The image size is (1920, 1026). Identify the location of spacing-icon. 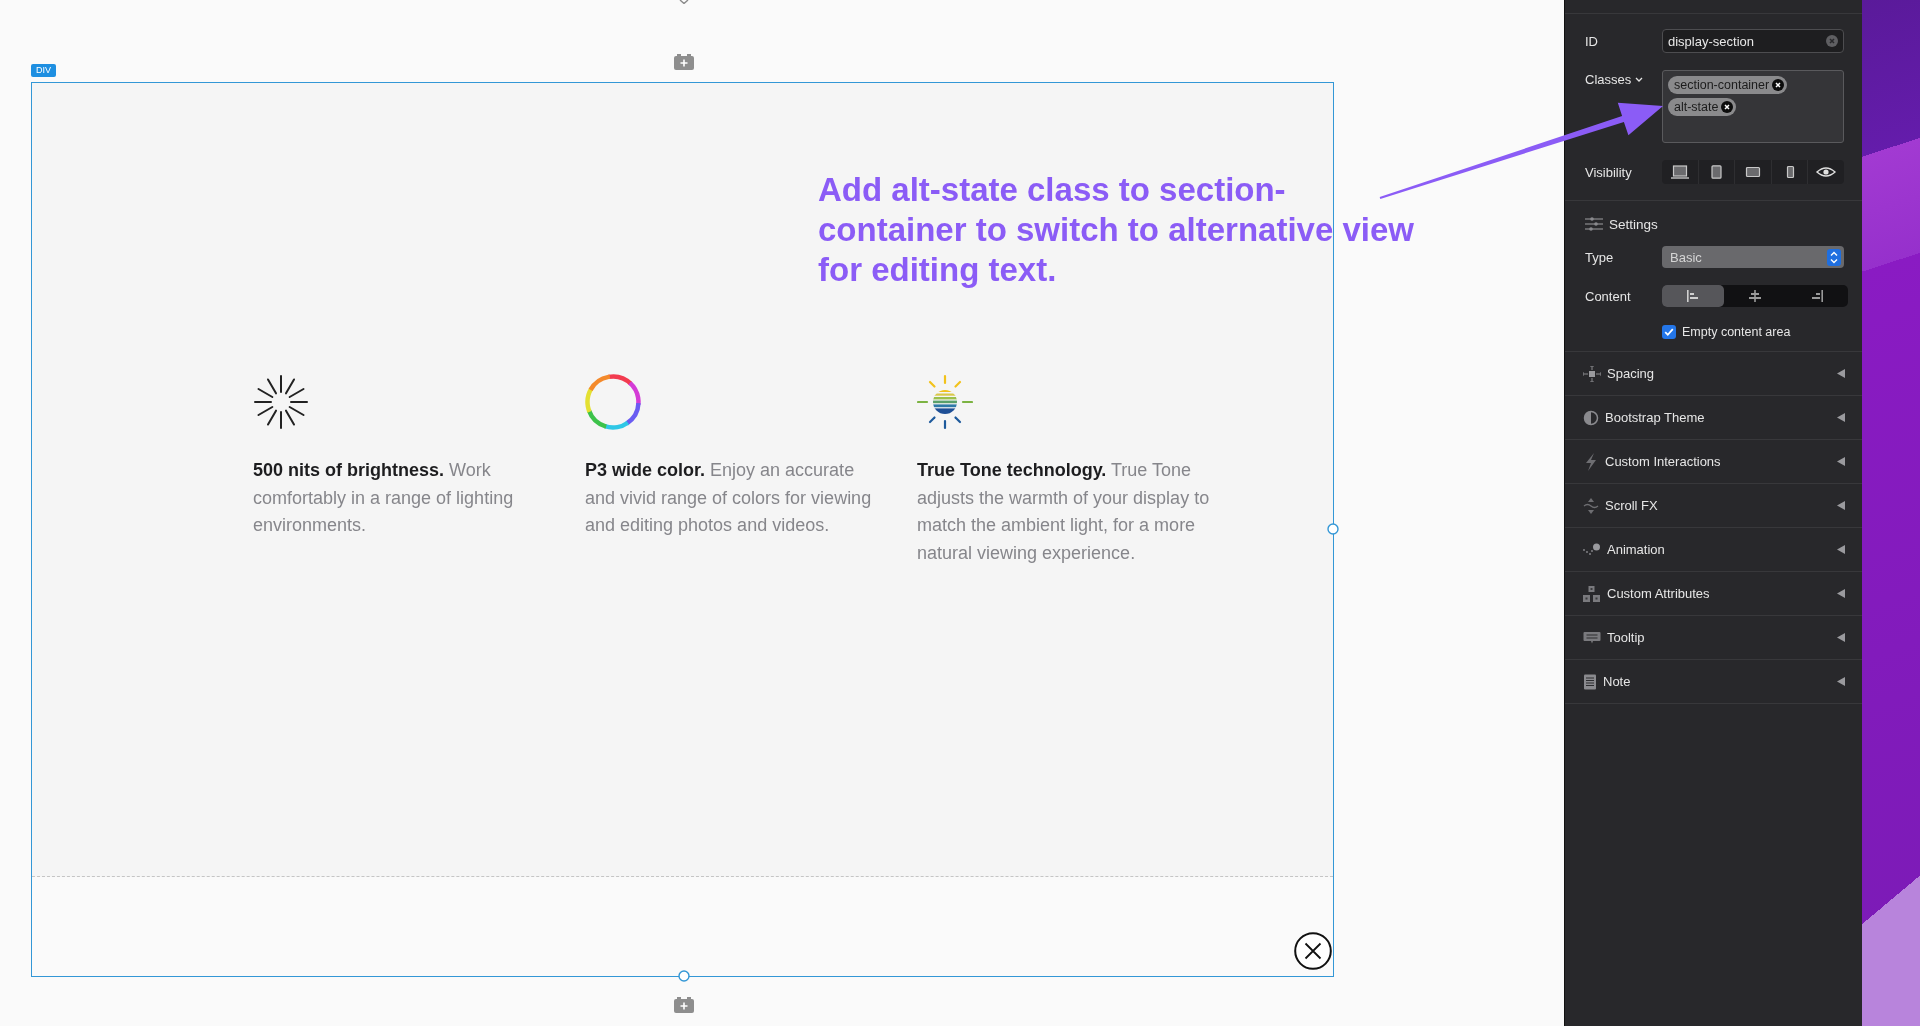
(1592, 373).